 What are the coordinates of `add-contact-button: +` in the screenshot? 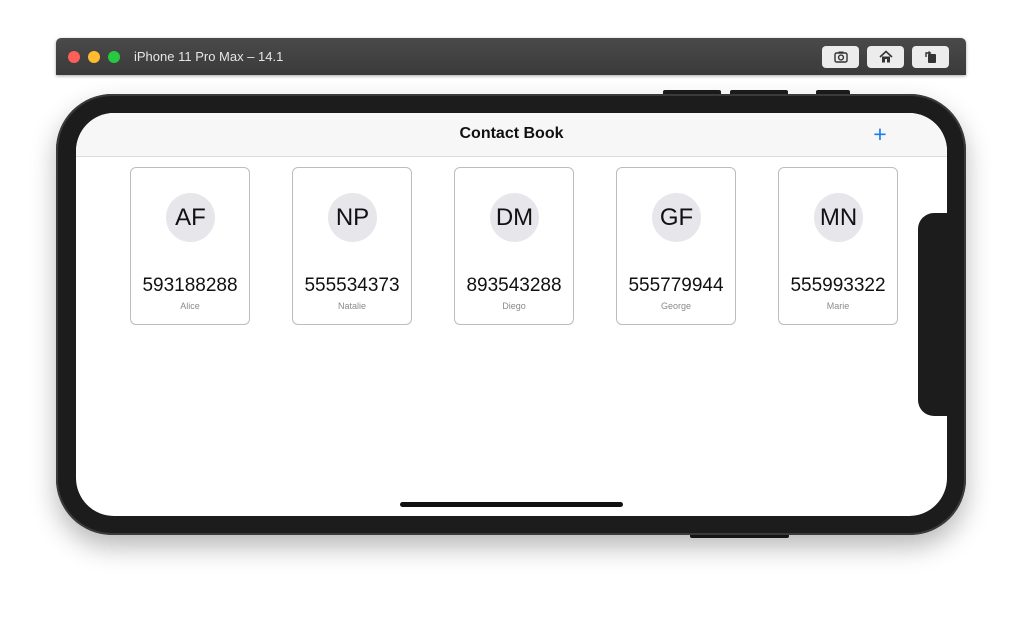 It's located at (880, 134).